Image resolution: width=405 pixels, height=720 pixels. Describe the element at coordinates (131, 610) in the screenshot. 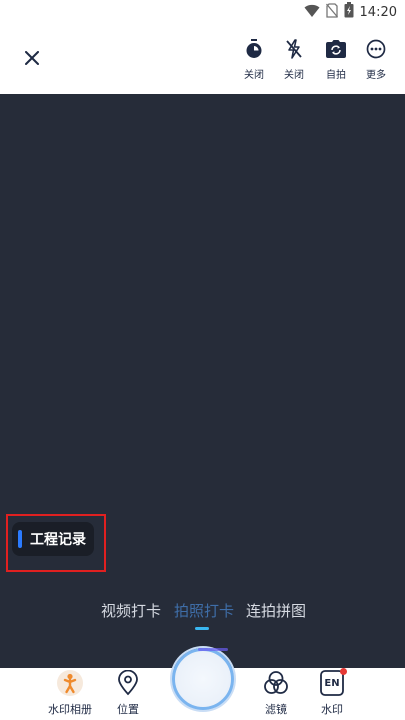

I see `tab-video-checkin: 视频打卡` at that location.